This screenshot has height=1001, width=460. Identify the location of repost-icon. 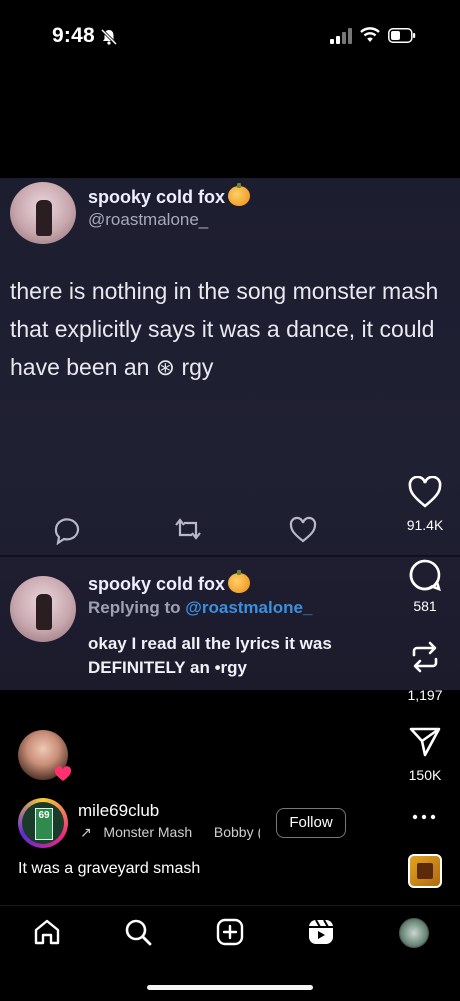
(425, 657).